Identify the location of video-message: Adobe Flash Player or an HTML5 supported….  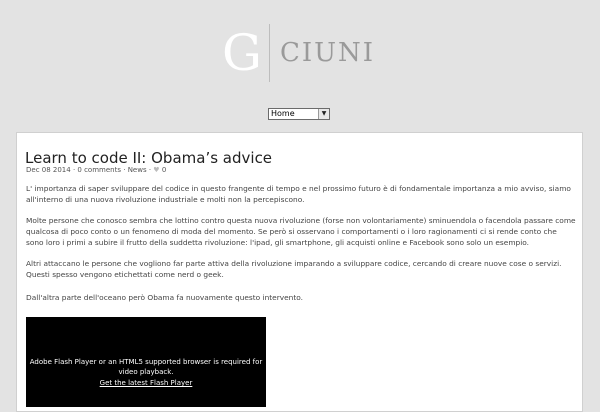
(146, 367).